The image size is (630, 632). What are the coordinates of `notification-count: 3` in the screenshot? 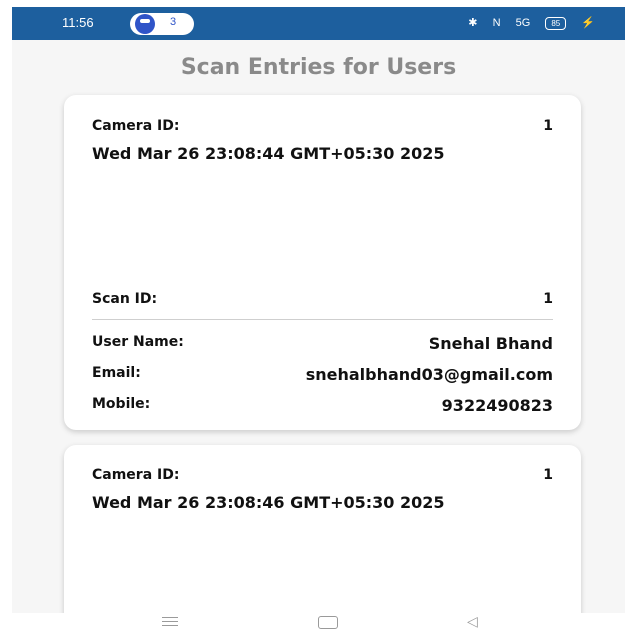 It's located at (173, 22).